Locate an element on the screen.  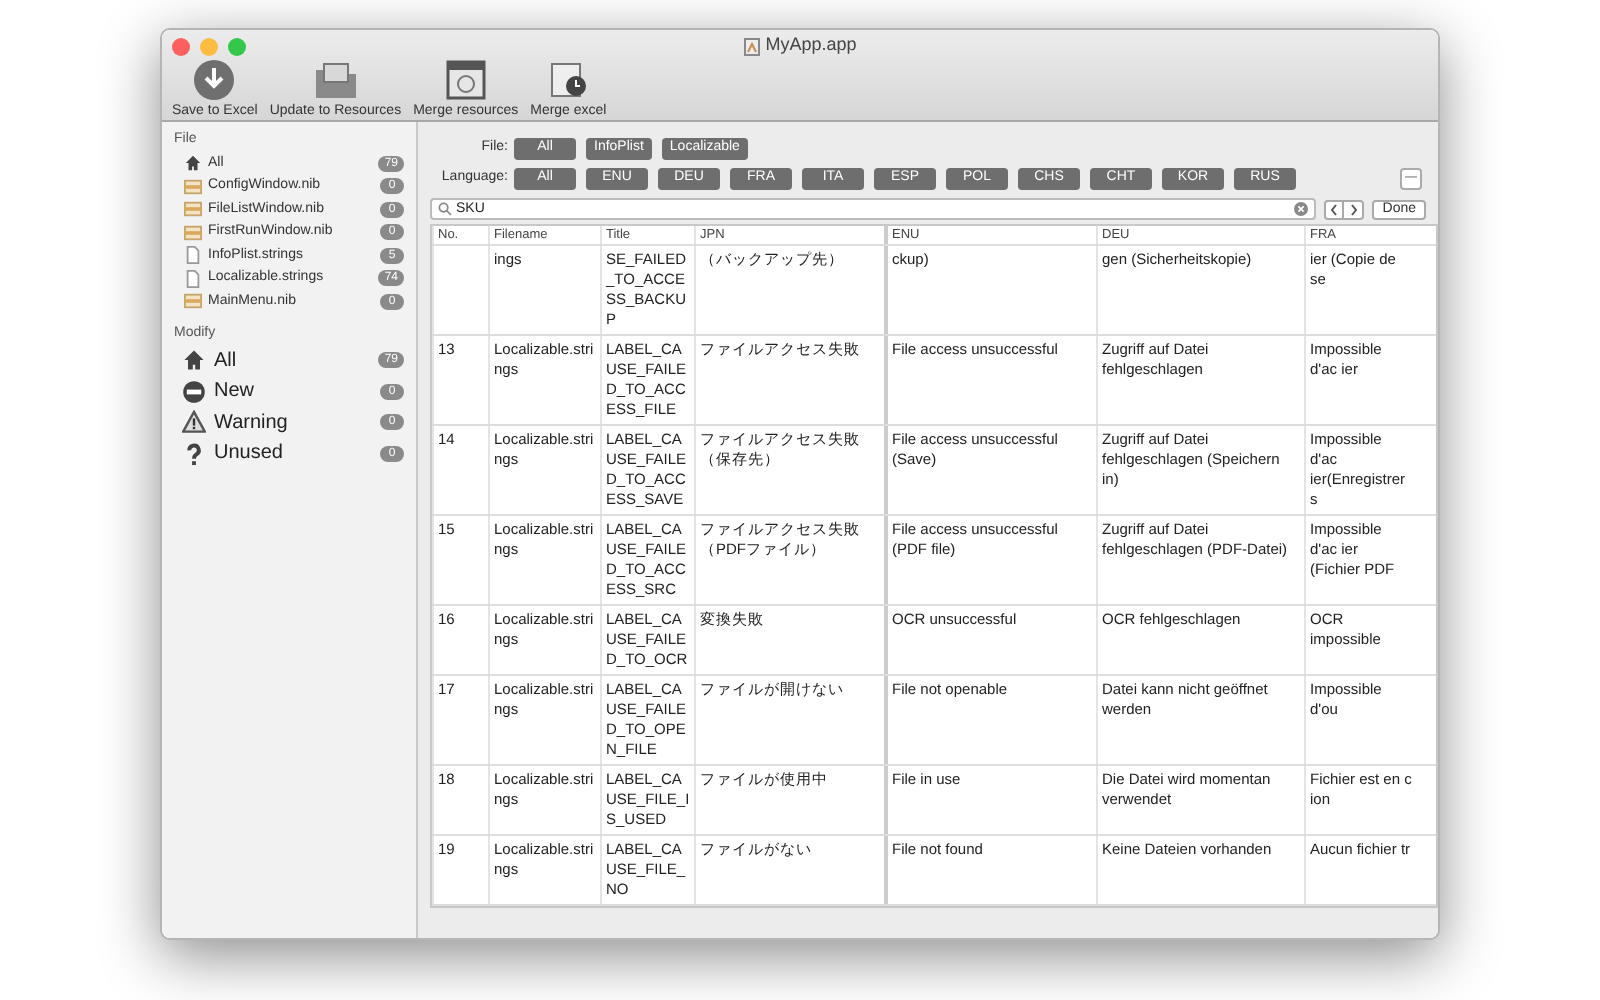
previous-button is located at coordinates (1334, 209).